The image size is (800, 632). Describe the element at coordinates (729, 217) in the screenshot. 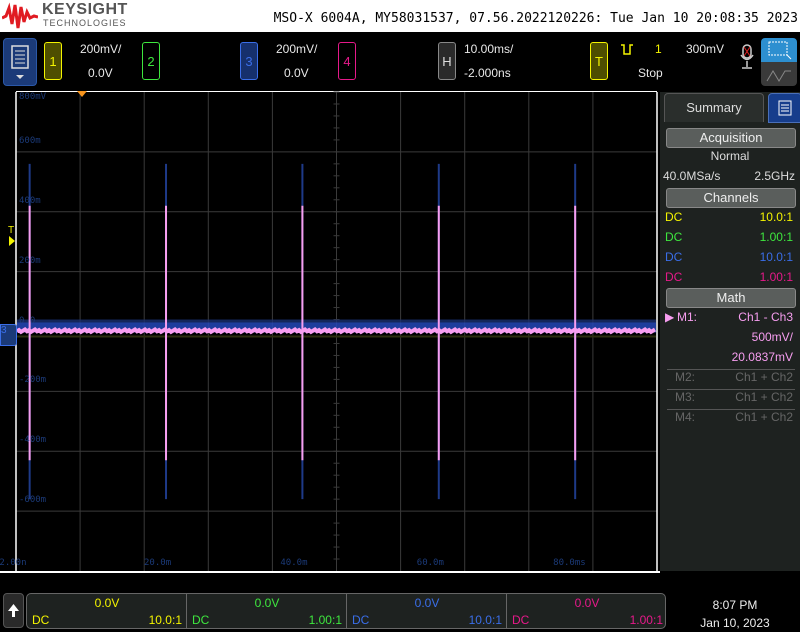

I see `channel-1-summary-row: DC 10.0:1` at that location.